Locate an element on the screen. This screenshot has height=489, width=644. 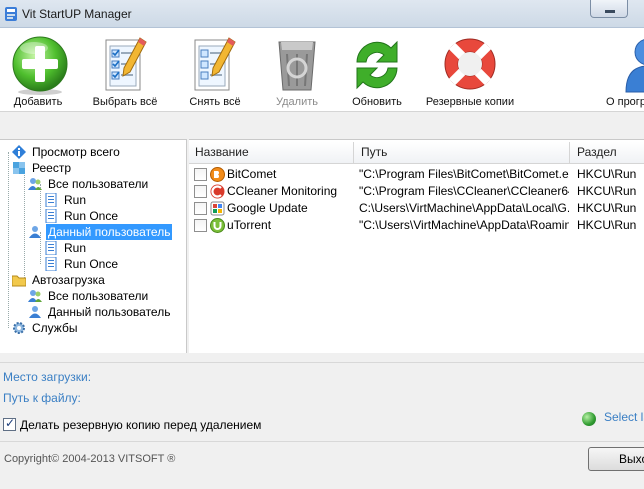
column-path: Путь is located at coordinates (374, 152).